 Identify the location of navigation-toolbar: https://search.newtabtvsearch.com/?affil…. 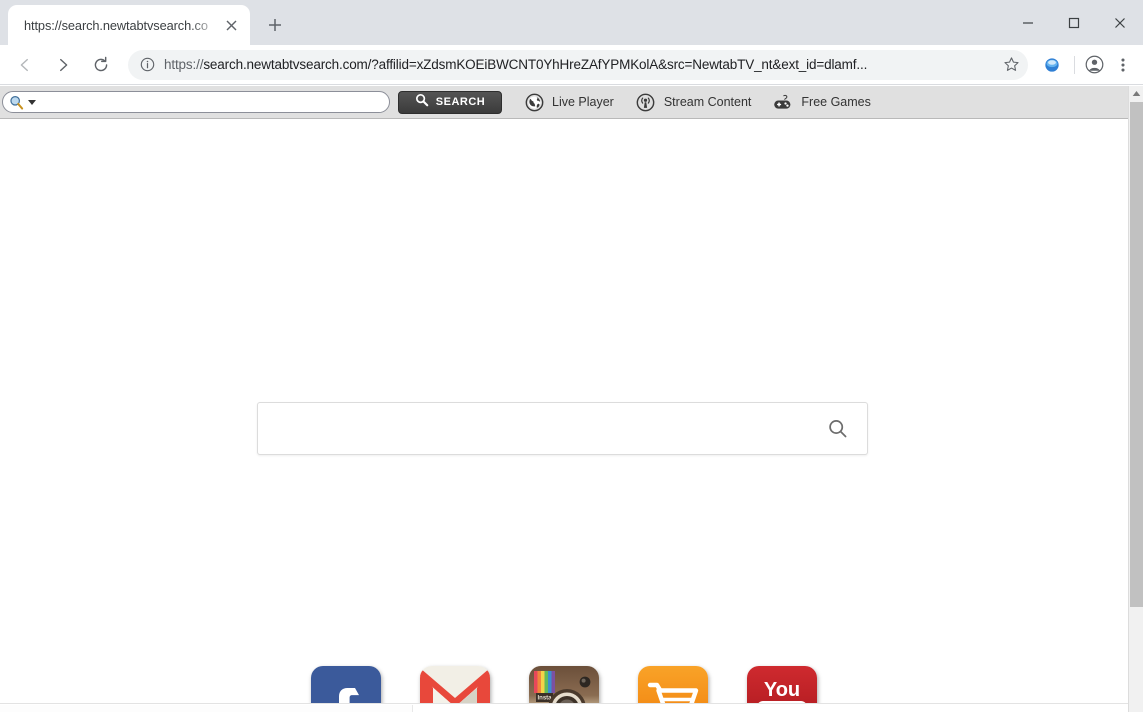
(571, 65).